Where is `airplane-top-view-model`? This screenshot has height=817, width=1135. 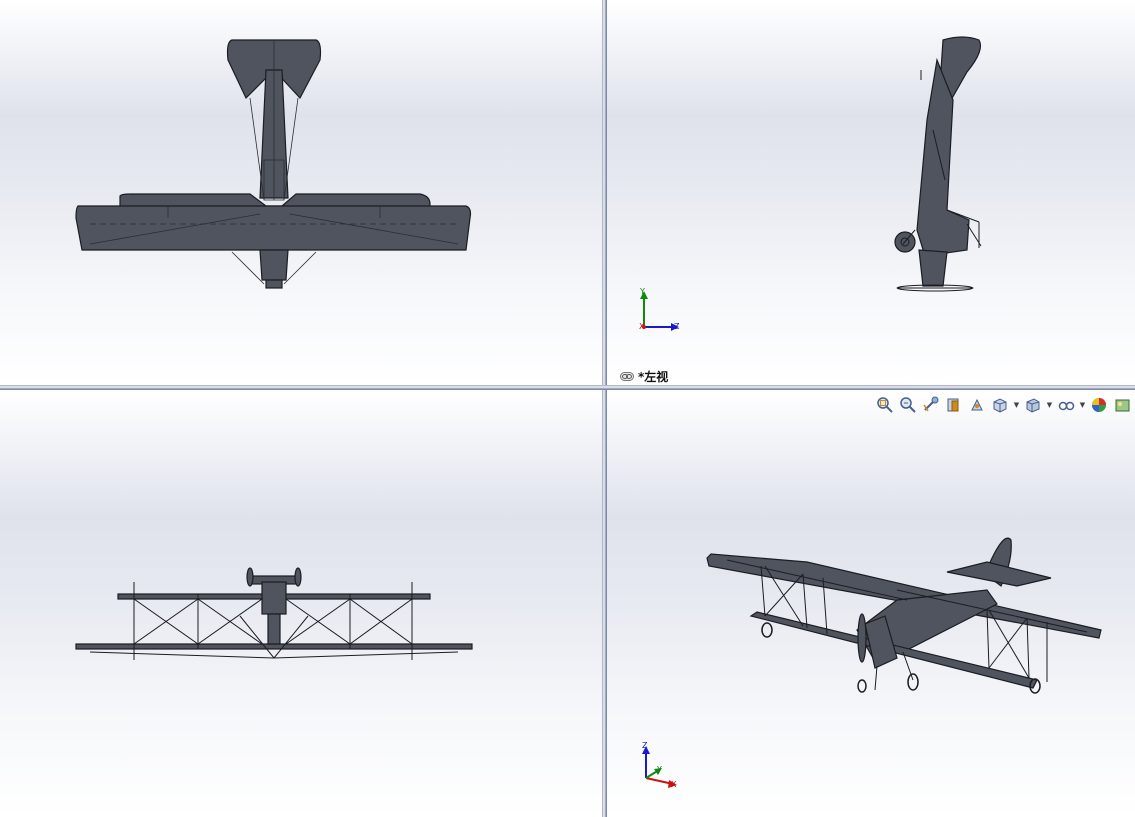 airplane-top-view-model is located at coordinates (273, 164).